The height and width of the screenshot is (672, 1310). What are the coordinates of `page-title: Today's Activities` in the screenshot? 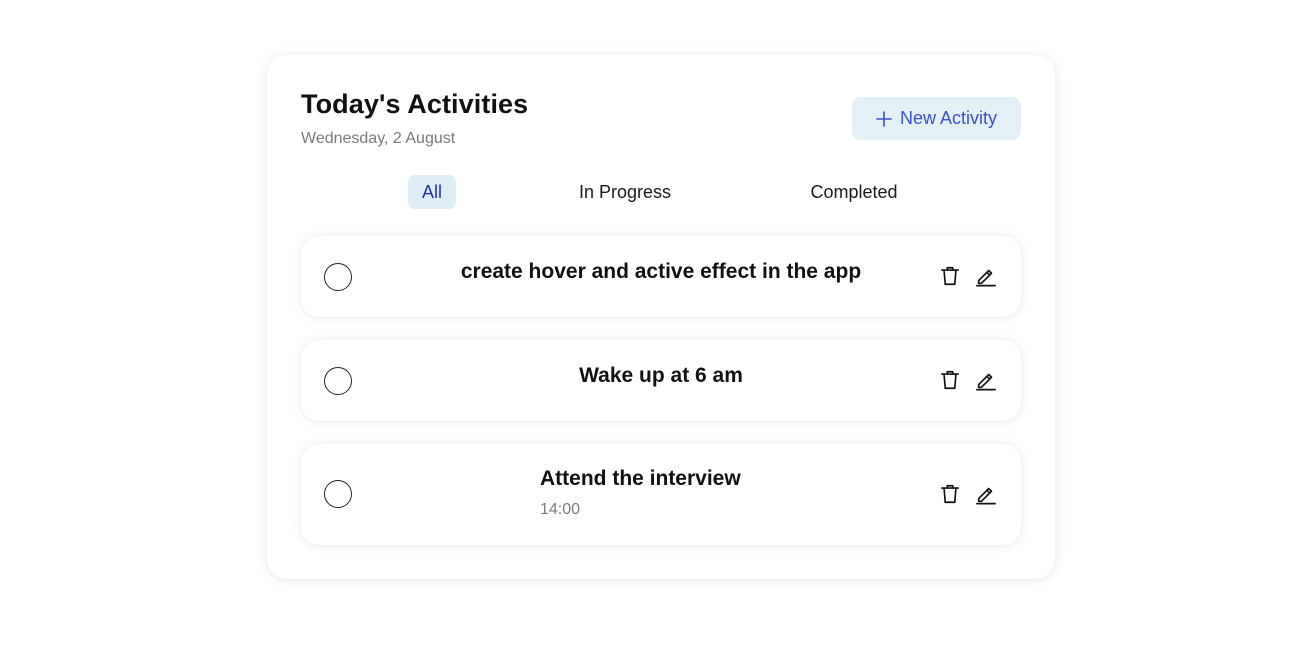 It's located at (415, 104).